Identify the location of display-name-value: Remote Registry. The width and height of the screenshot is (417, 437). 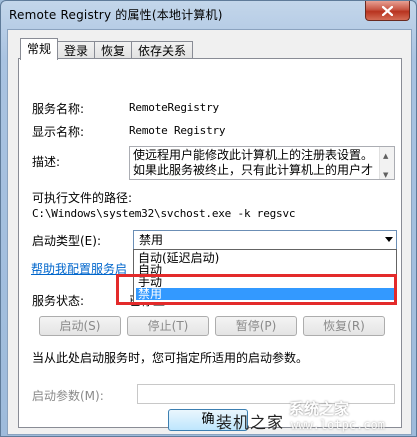
(177, 130).